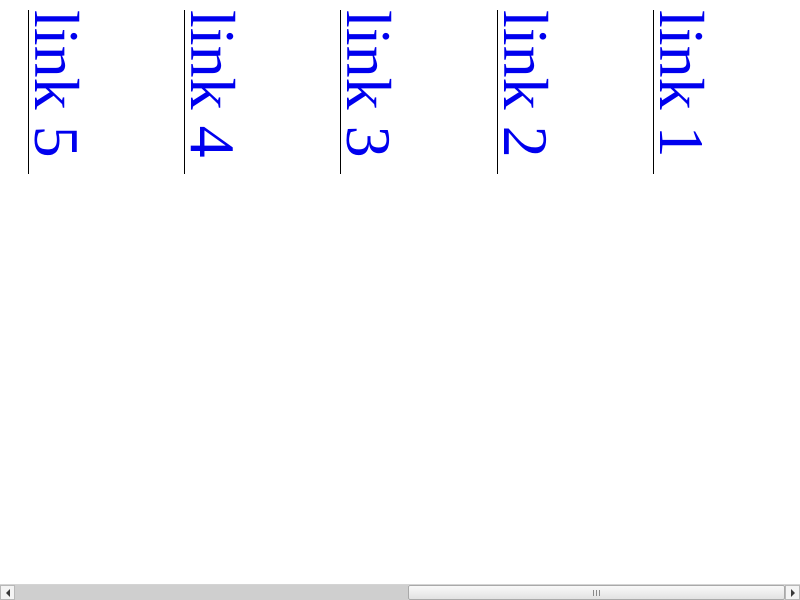 The width and height of the screenshot is (800, 600). I want to click on link-2: link 2, so click(525, 84).